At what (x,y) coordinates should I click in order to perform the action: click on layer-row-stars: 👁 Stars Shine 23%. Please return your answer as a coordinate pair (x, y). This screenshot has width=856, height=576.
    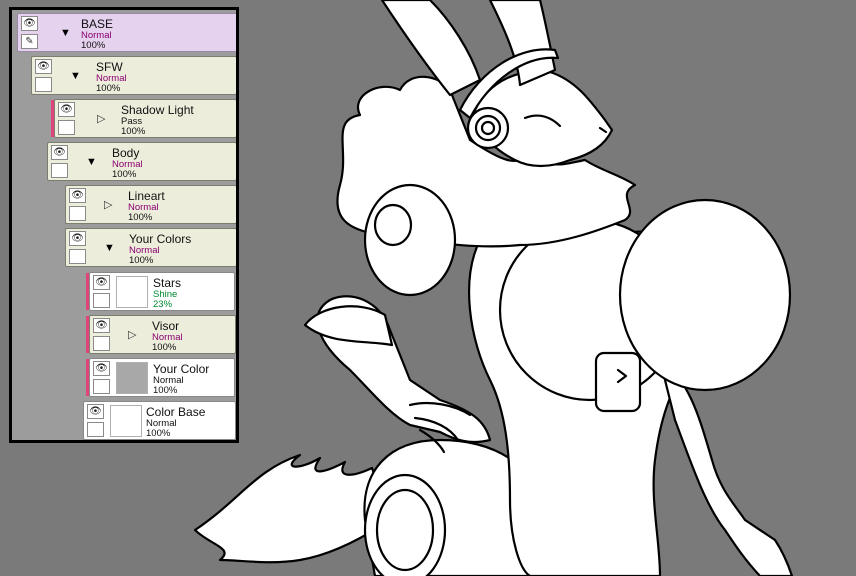
    Looking at the image, I should click on (160, 291).